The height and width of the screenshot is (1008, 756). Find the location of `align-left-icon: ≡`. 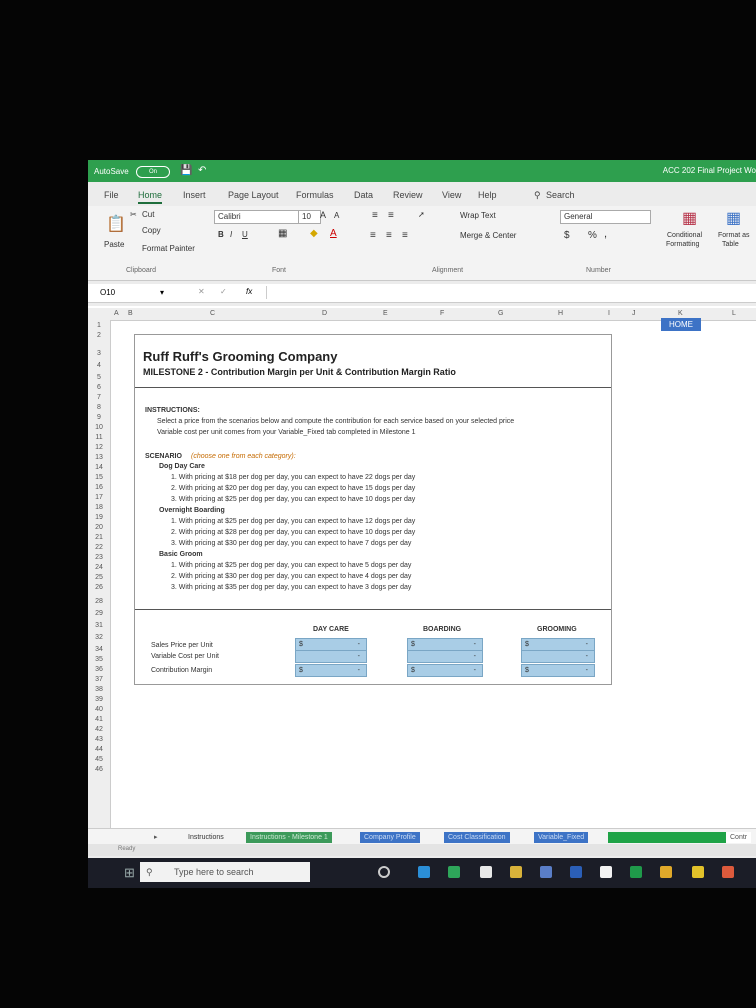

align-left-icon: ≡ is located at coordinates (373, 235).